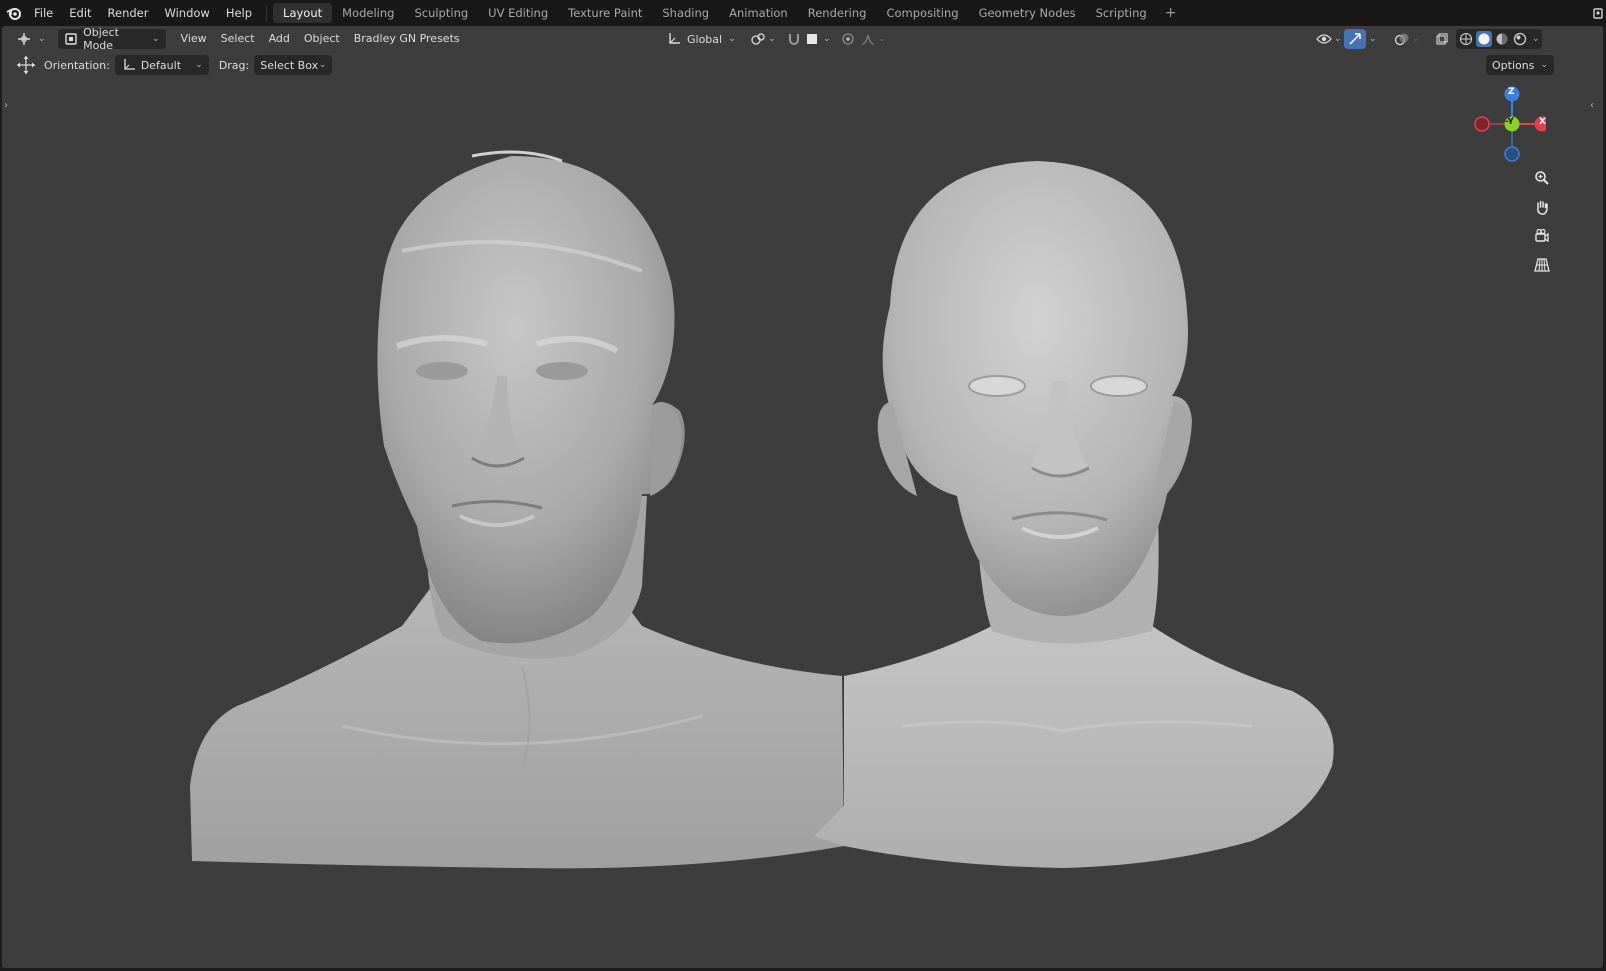  Describe the element at coordinates (1171, 13) in the screenshot. I see `add-workspace-button: +` at that location.